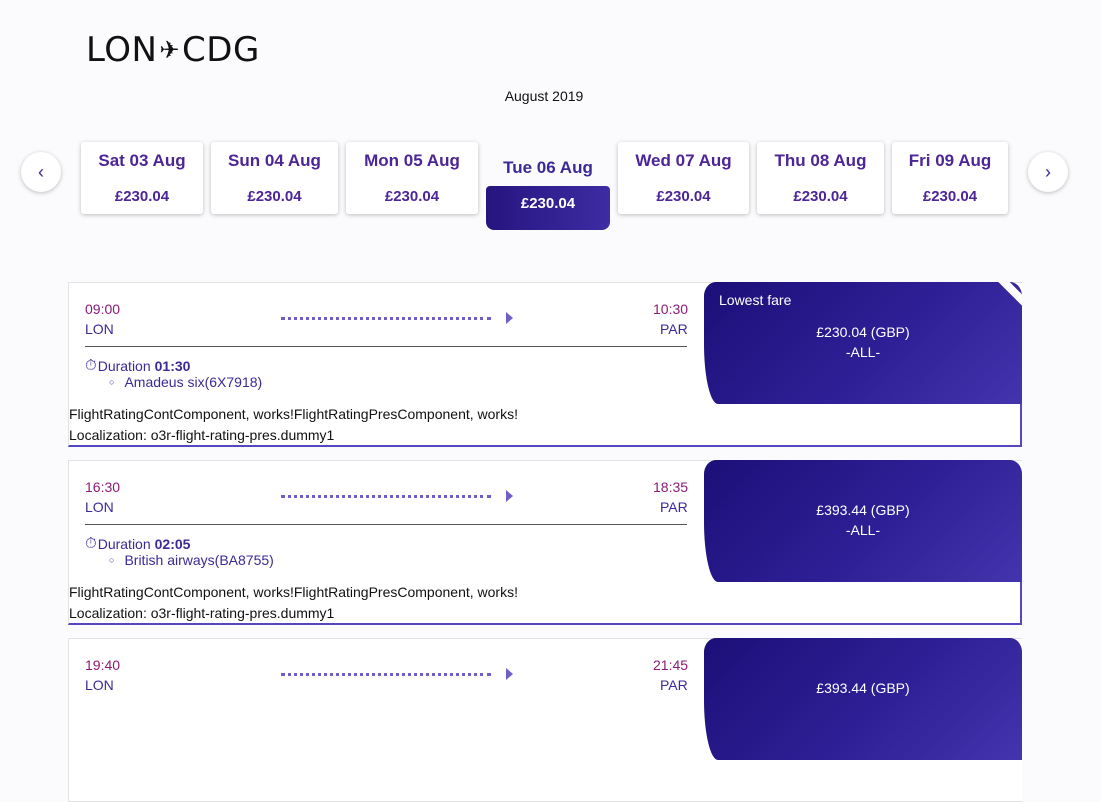 Image resolution: width=1101 pixels, height=802 pixels. What do you see at coordinates (142, 178) in the screenshot?
I see `day-card-sat-03: Sat 03 Aug £230.04` at bounding box center [142, 178].